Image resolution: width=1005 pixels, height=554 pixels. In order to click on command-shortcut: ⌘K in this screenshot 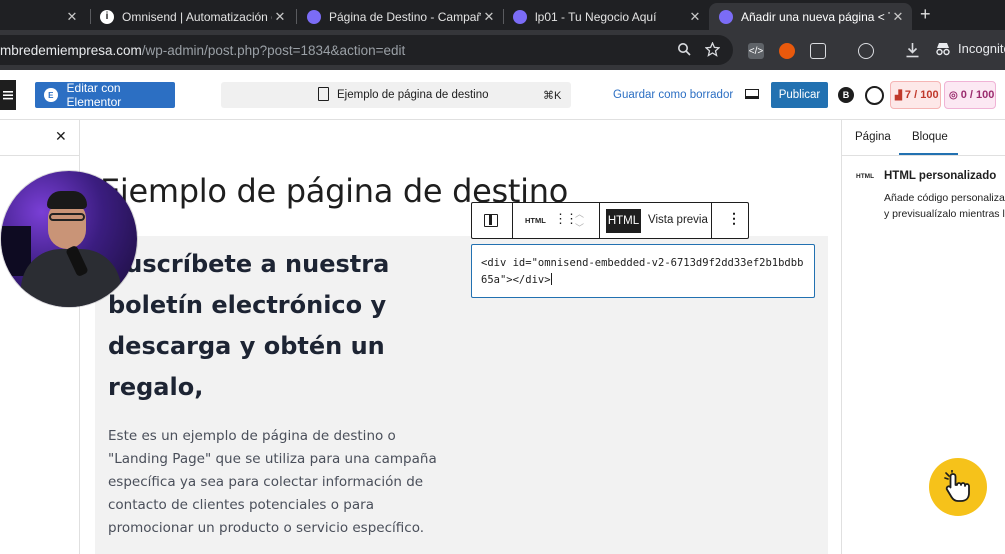, I will do `click(552, 96)`.